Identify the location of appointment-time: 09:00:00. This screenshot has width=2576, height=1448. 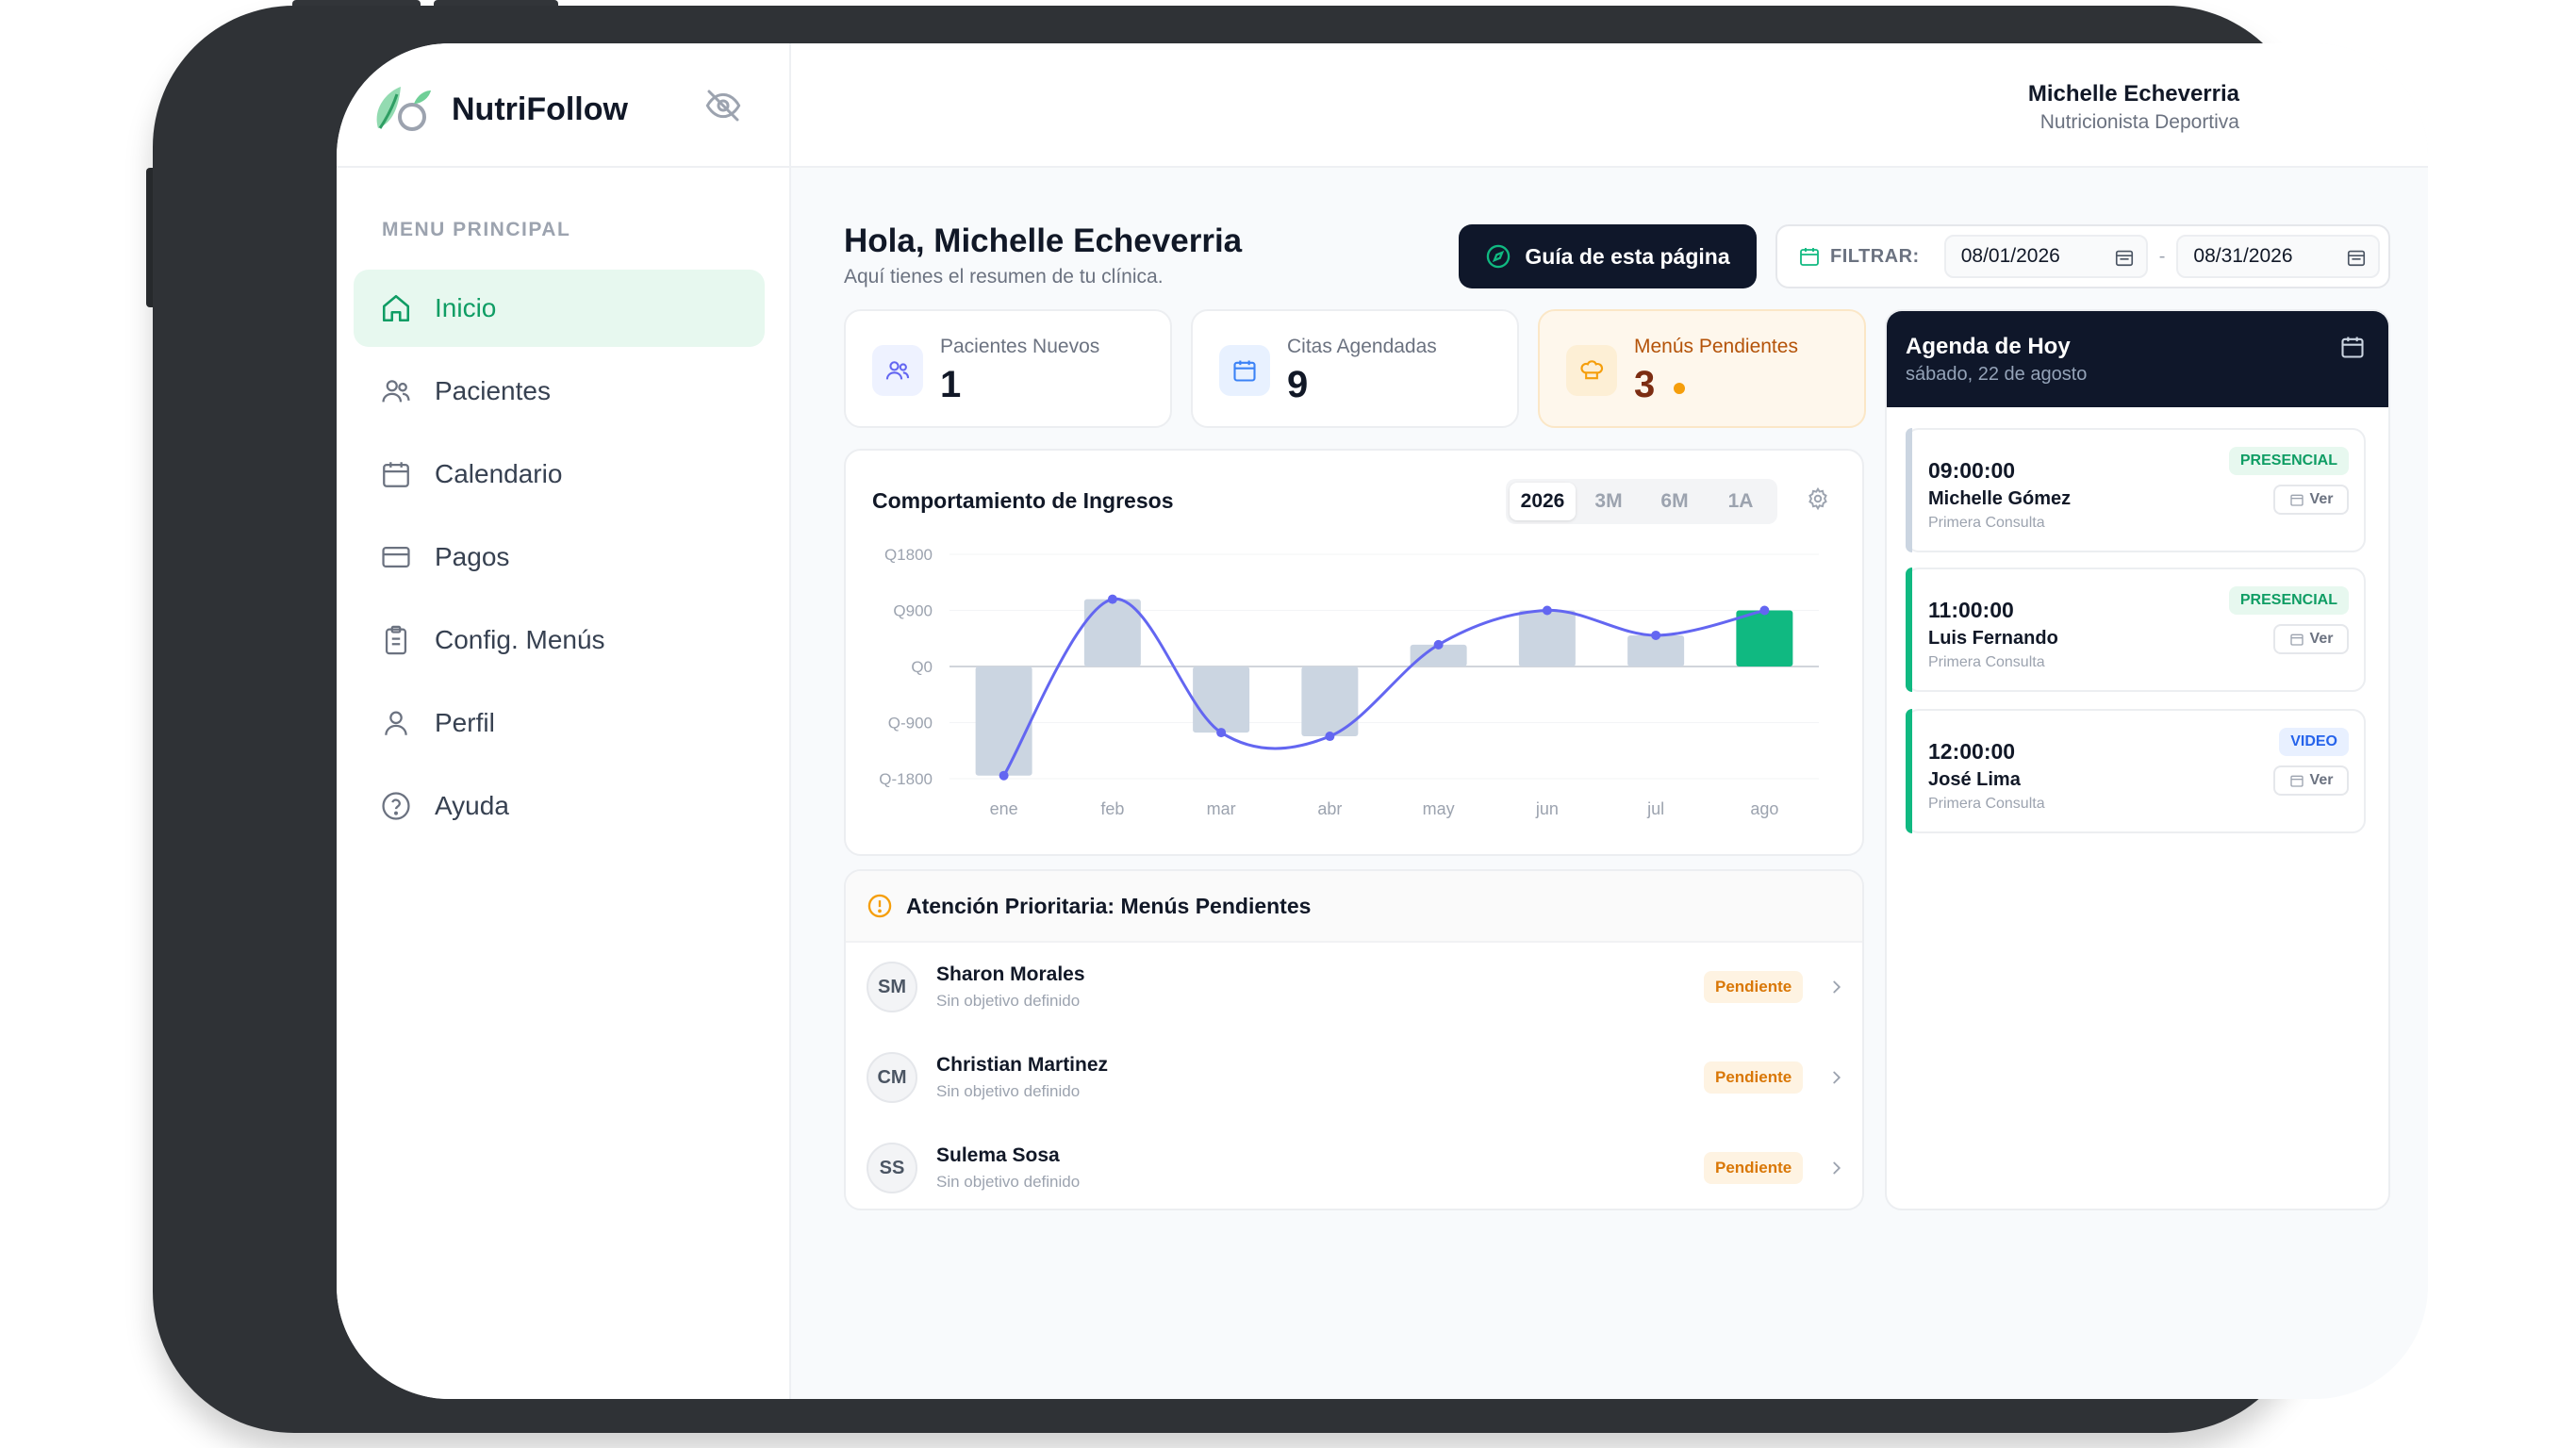
(1972, 470).